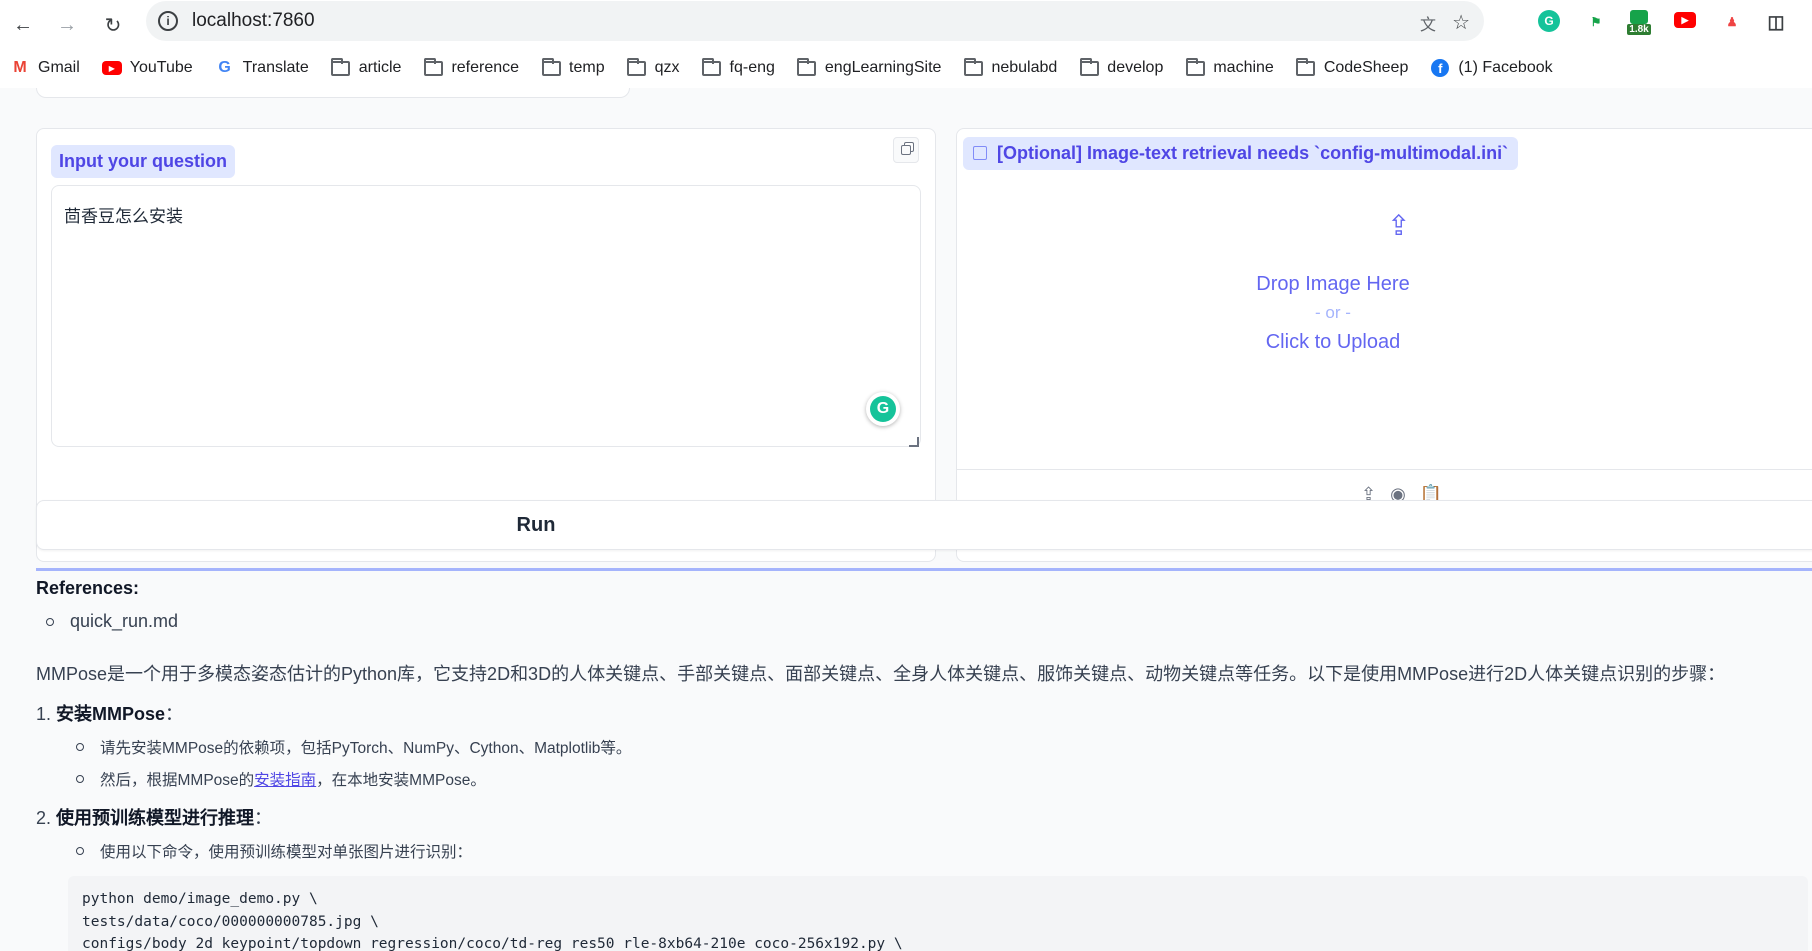 This screenshot has height=951, width=1812. I want to click on translate-icon: G, so click(224, 67).